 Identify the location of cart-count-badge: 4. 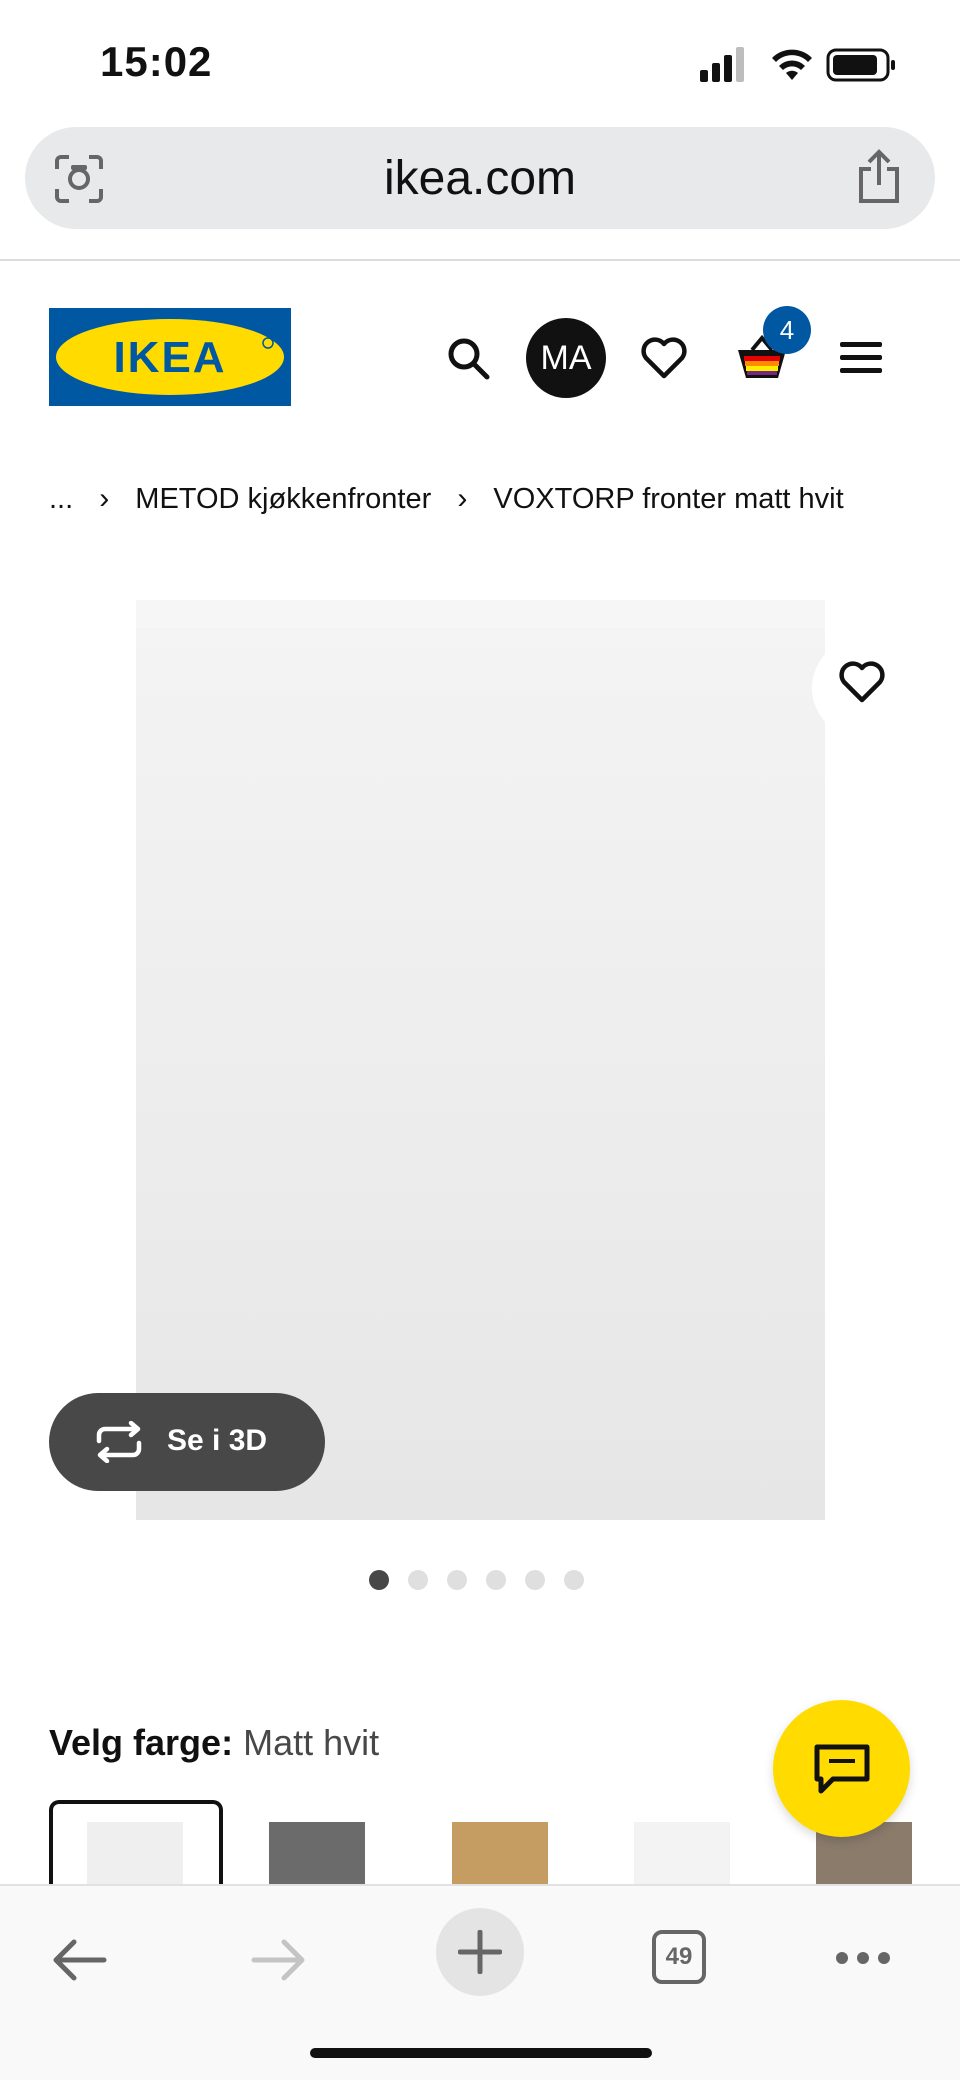
(787, 330).